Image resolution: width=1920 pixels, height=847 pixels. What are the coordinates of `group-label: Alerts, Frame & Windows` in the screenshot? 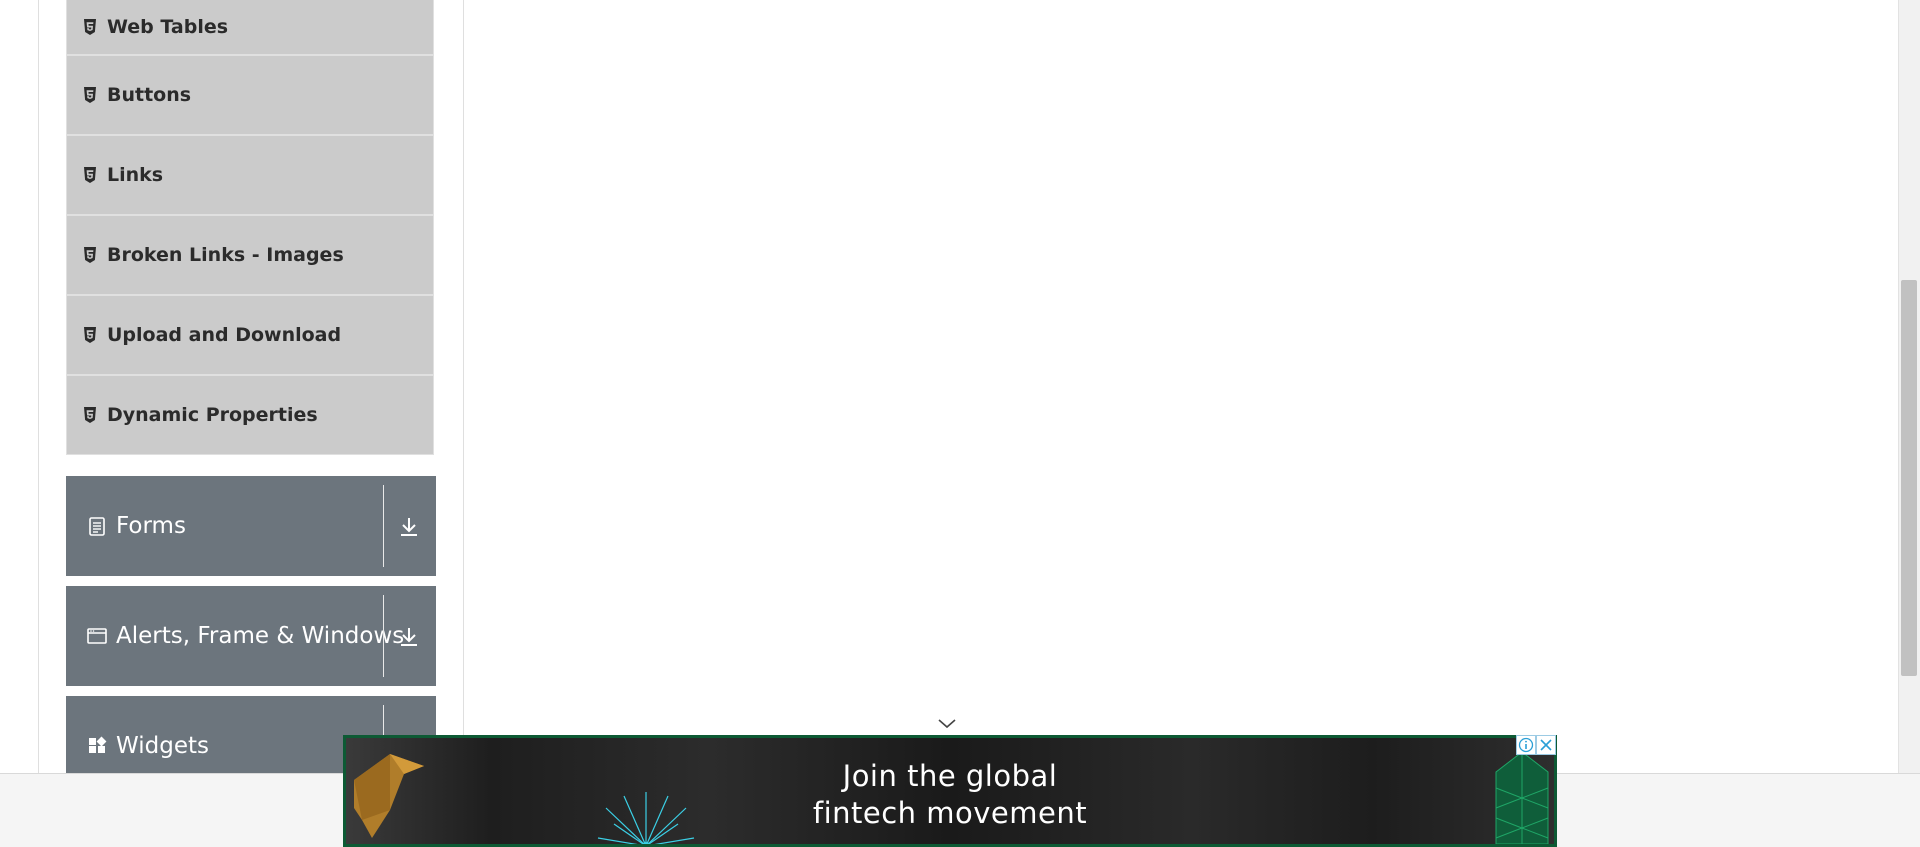 It's located at (260, 636).